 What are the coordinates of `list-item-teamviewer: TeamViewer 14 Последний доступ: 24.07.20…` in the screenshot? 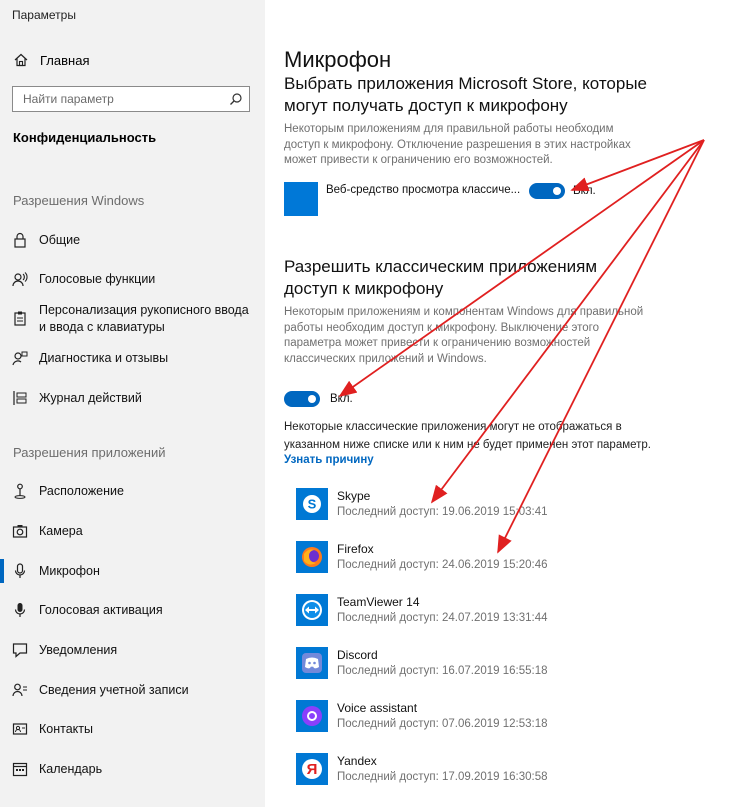 It's located at (422, 610).